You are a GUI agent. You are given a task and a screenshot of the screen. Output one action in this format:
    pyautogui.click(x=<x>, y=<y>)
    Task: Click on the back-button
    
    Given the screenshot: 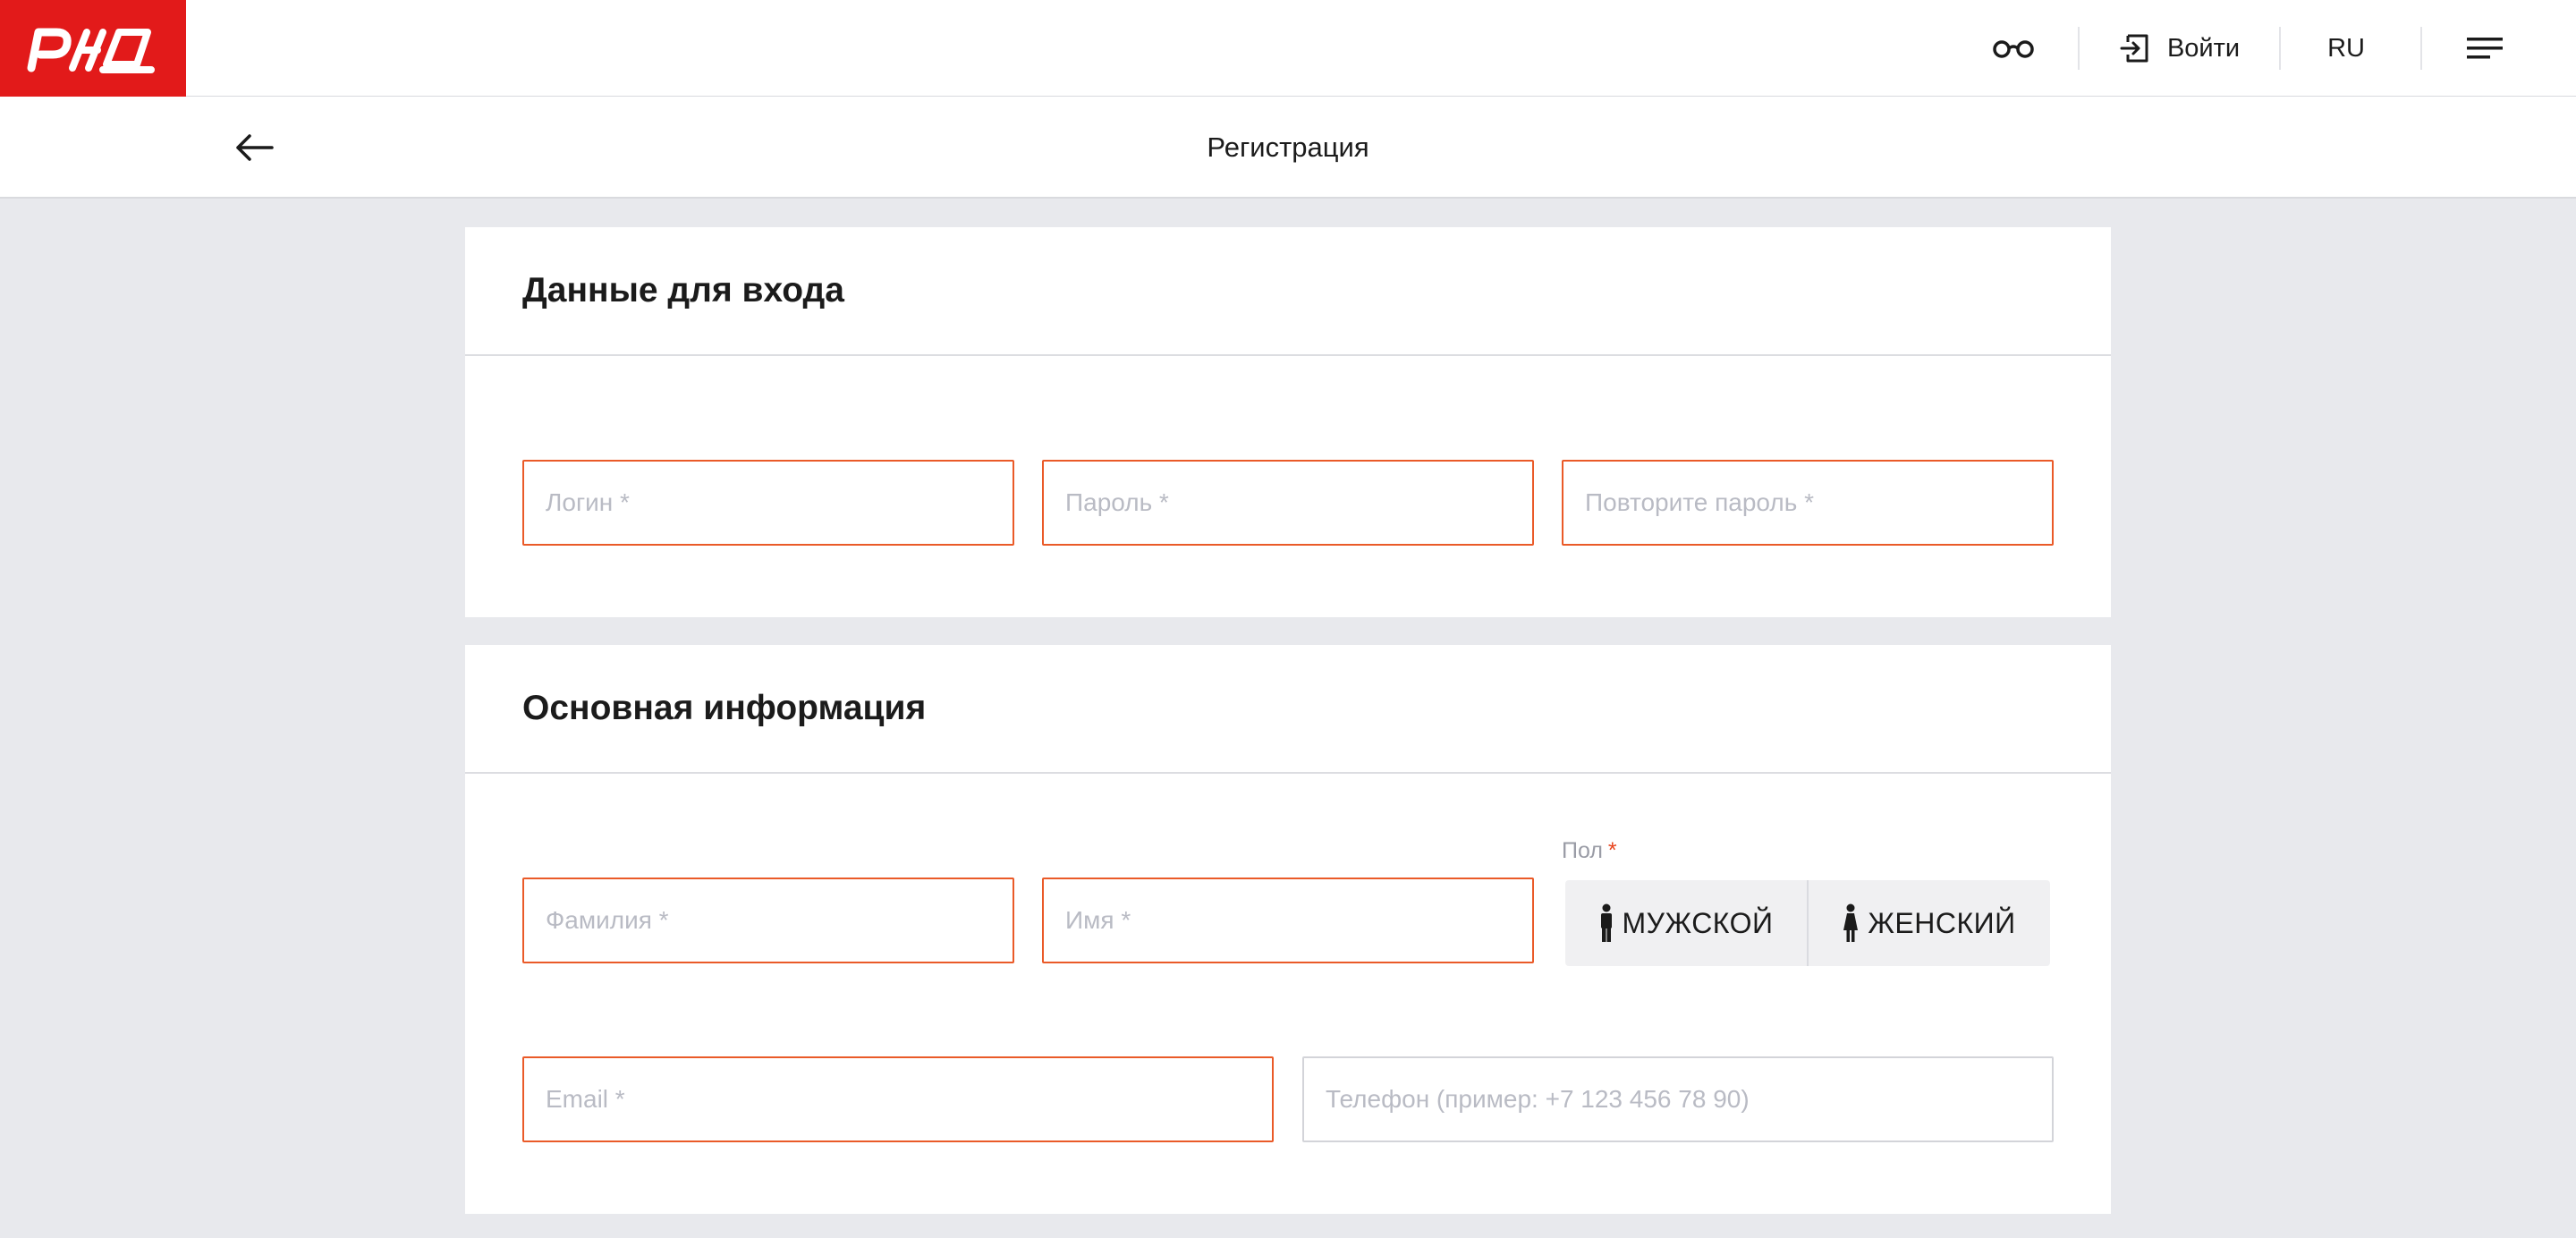 What is the action you would take?
    pyautogui.click(x=254, y=147)
    